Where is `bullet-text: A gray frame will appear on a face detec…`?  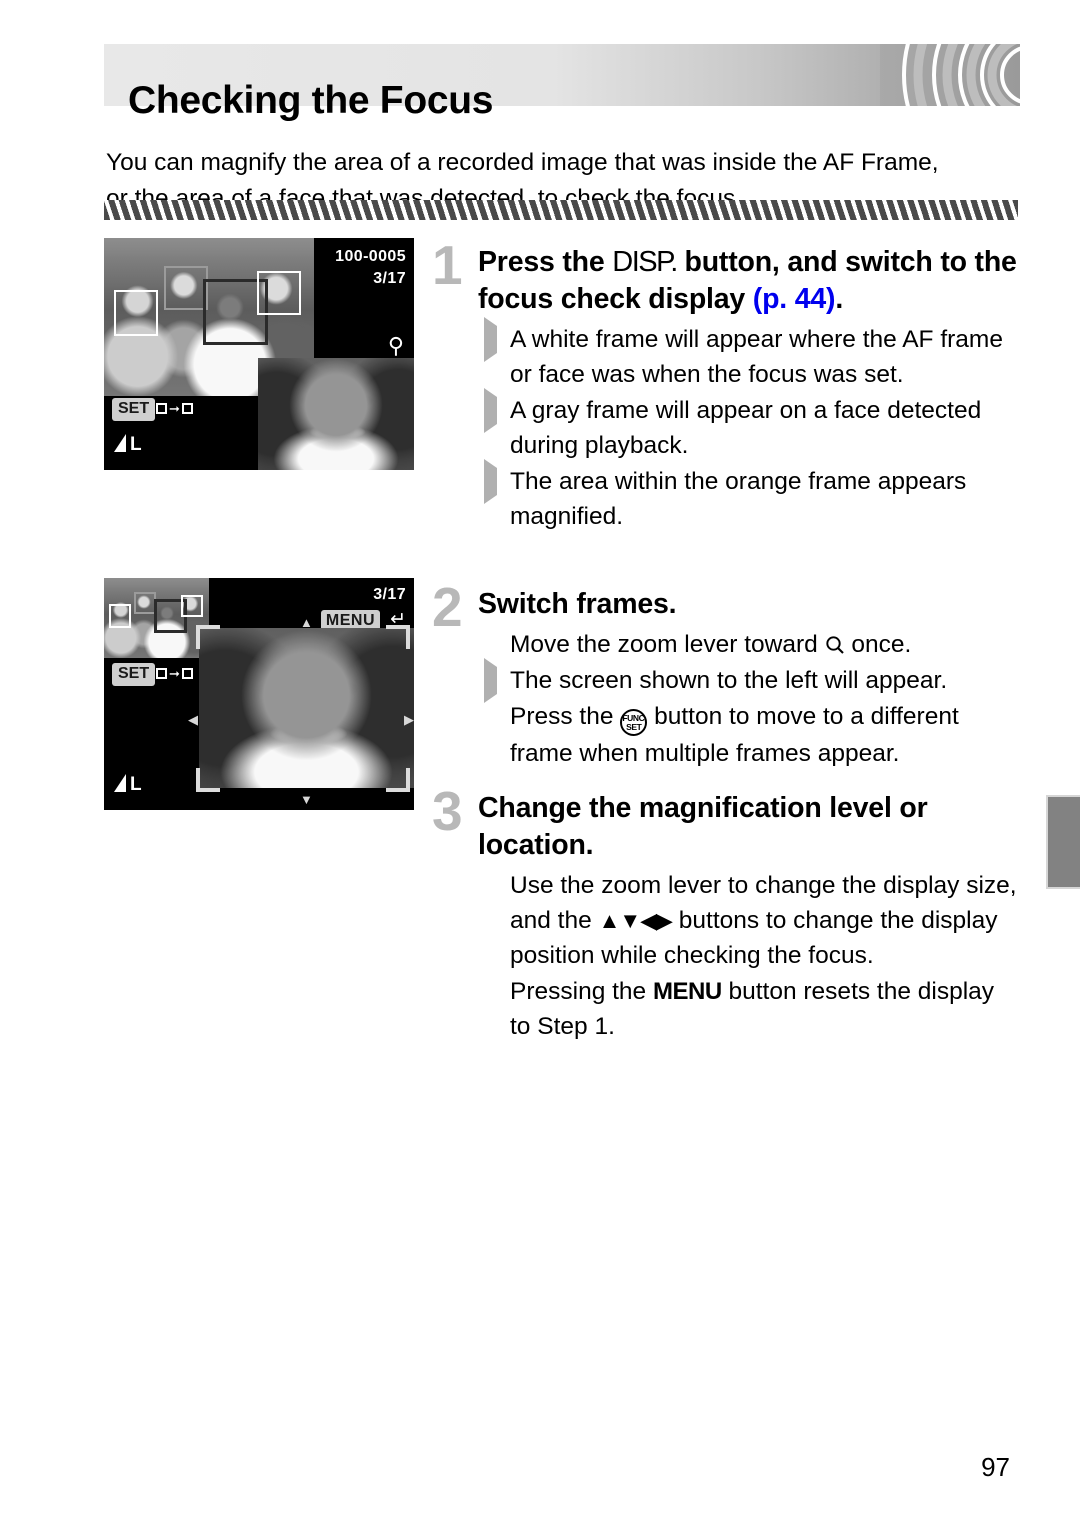
bullet-text: A gray frame will appear on a face detec… is located at coordinates (746, 428).